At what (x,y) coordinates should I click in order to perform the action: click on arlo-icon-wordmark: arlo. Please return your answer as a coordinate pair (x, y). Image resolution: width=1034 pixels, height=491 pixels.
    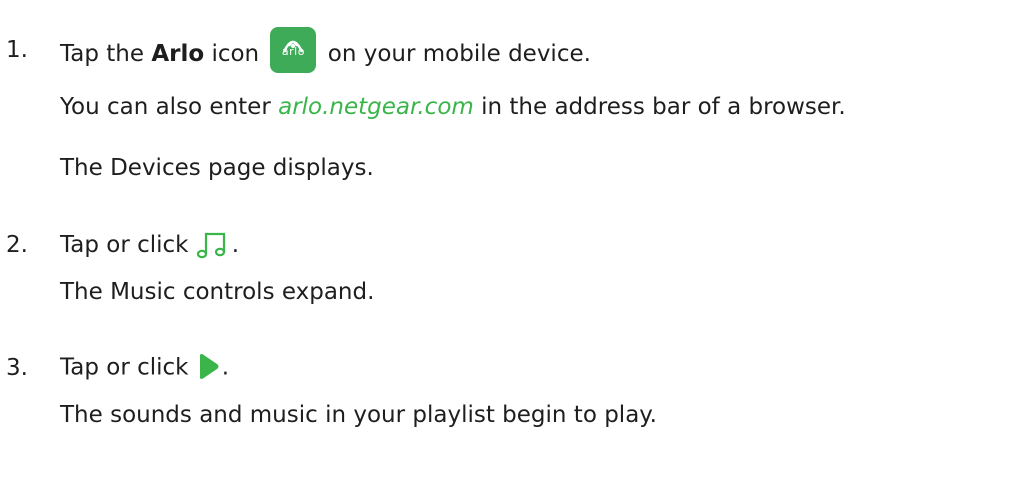
    Looking at the image, I should click on (293, 51).